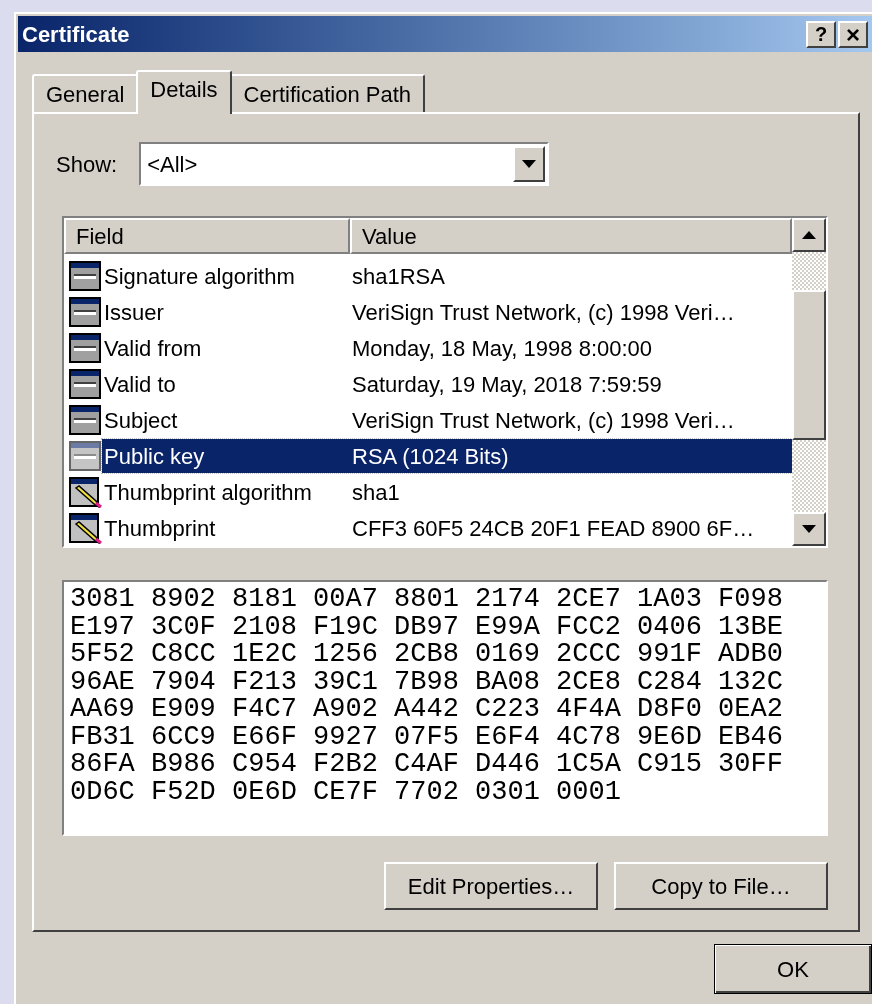  Describe the element at coordinates (153, 348) in the screenshot. I see `field-name: Valid from` at that location.